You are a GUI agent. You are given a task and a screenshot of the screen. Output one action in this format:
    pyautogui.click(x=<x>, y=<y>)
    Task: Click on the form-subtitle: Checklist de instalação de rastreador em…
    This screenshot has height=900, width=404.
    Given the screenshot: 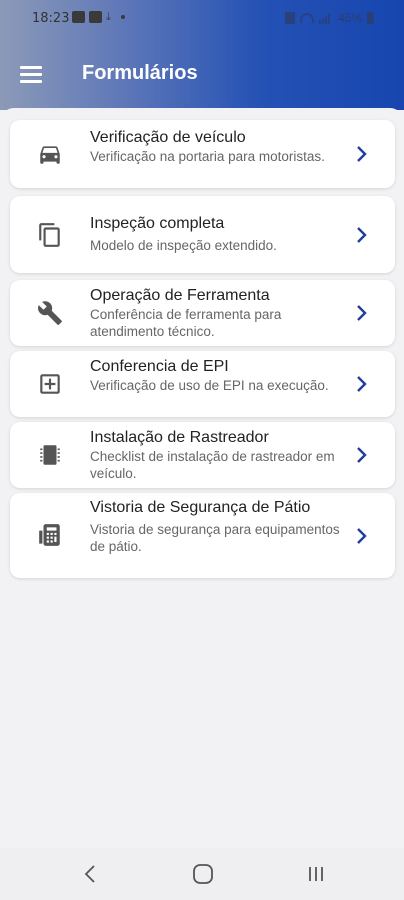 What is the action you would take?
    pyautogui.click(x=212, y=465)
    